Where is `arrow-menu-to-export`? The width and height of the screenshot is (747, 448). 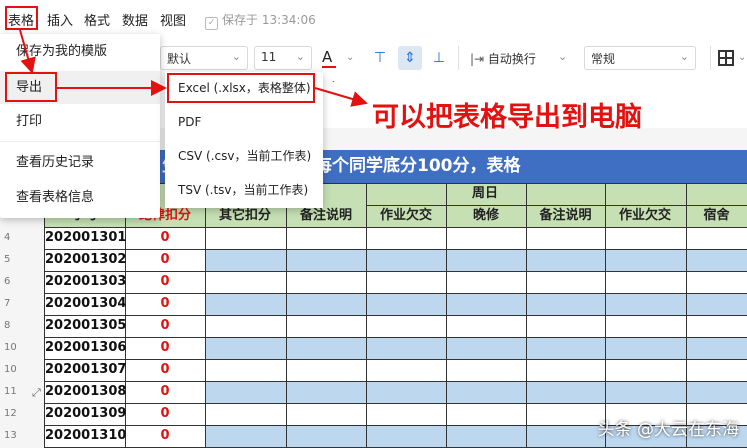
arrow-menu-to-export is located at coordinates (27, 51).